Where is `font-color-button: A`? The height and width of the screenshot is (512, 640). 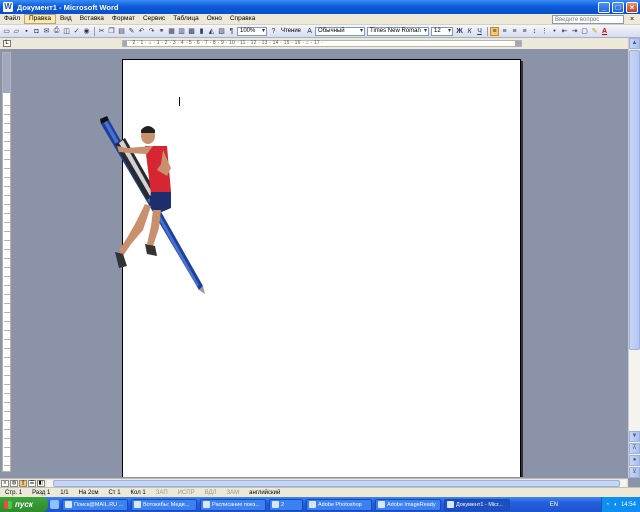
font-color-button: A is located at coordinates (604, 31).